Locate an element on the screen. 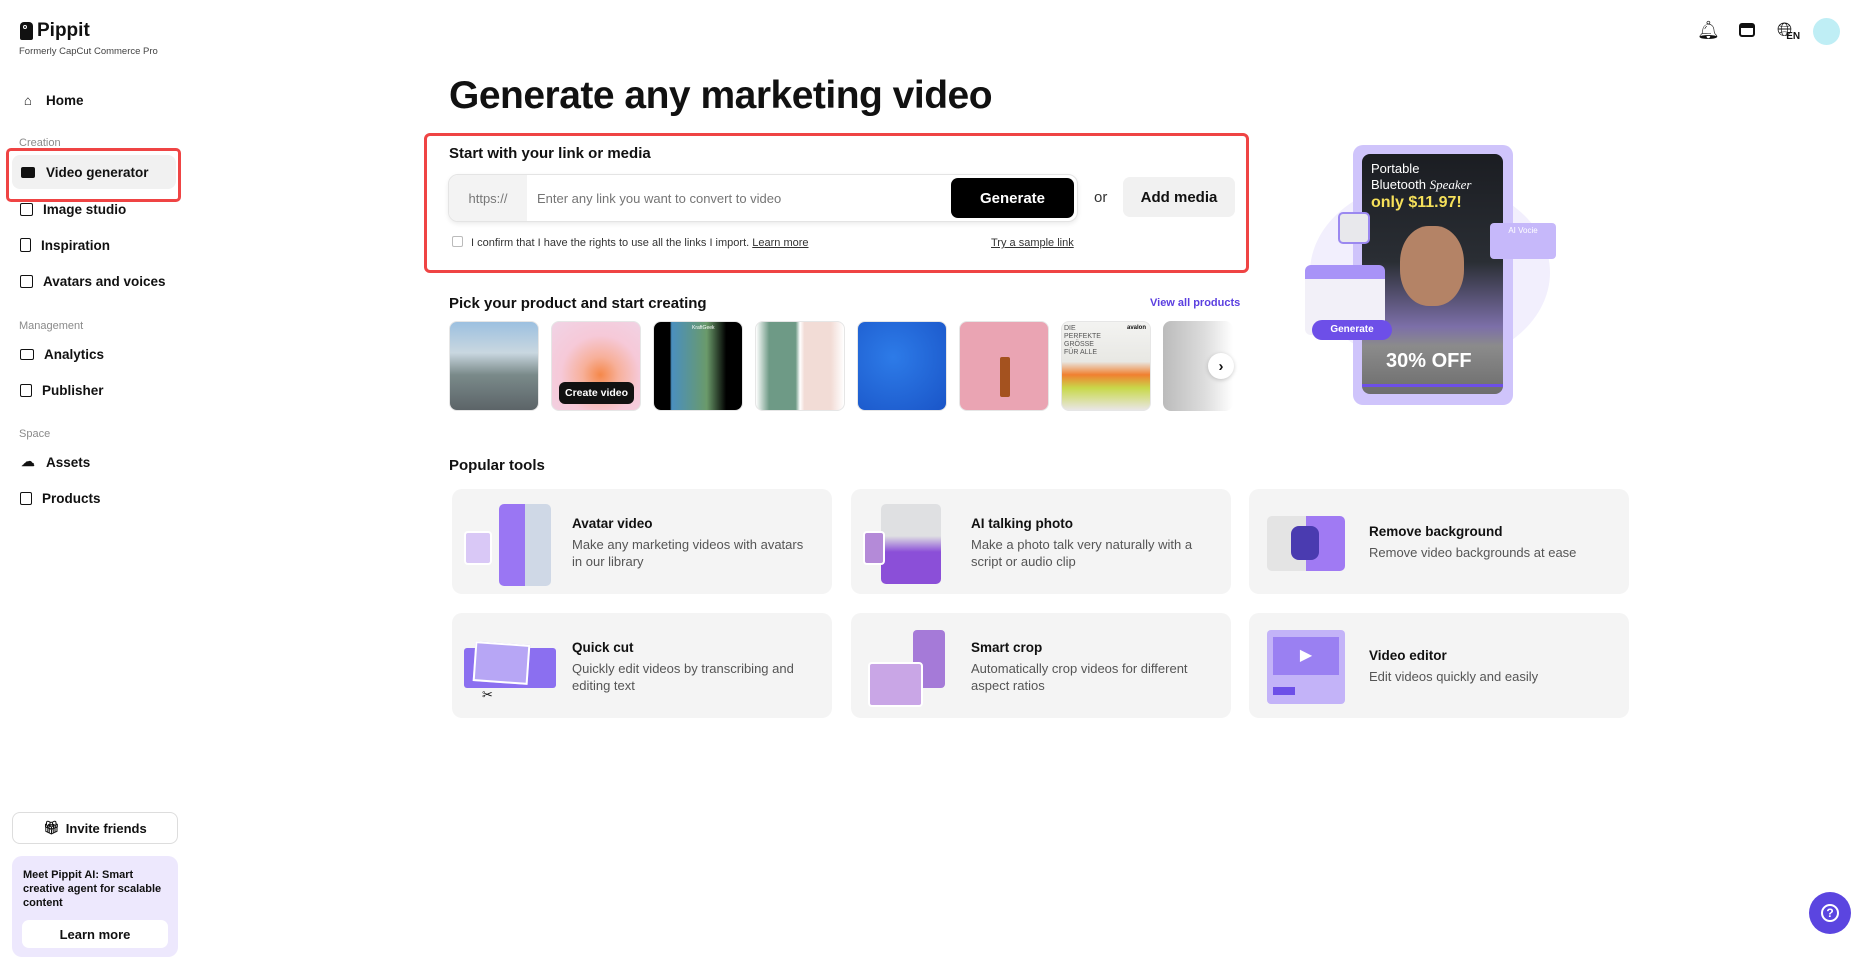 The image size is (1862, 957). or-label: or is located at coordinates (1101, 197).